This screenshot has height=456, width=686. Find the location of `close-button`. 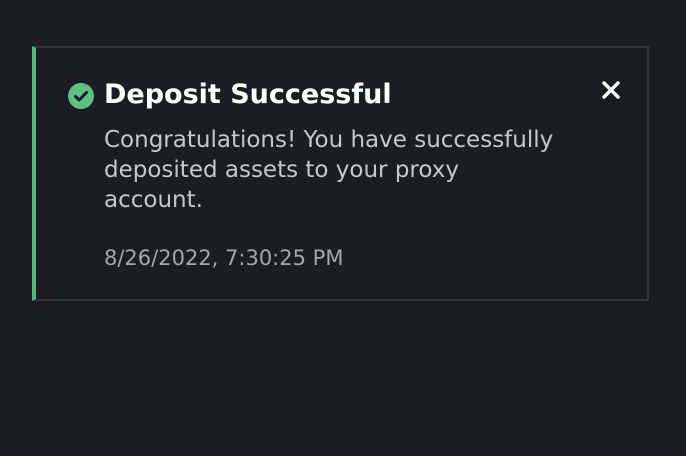

close-button is located at coordinates (611, 90).